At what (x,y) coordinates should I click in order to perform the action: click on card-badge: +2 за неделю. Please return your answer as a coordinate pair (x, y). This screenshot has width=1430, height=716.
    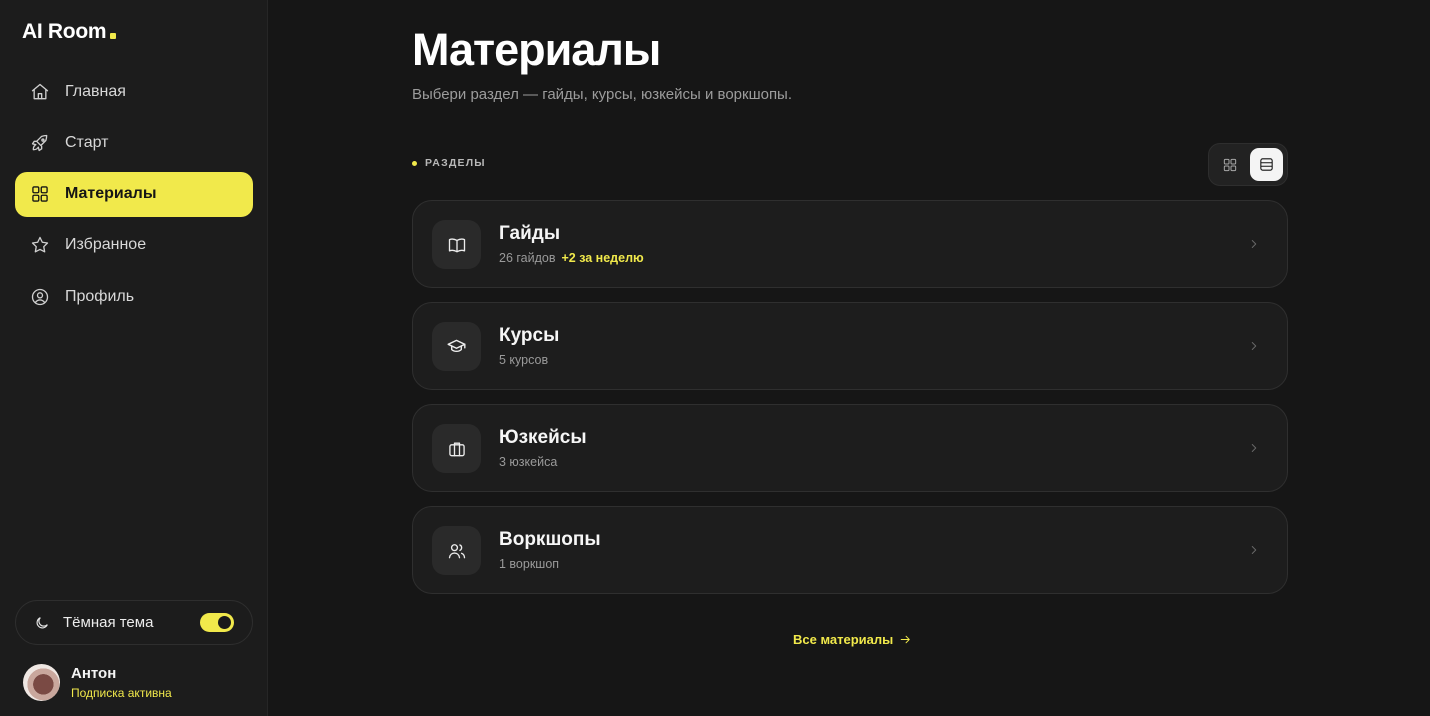
    Looking at the image, I should click on (602, 258).